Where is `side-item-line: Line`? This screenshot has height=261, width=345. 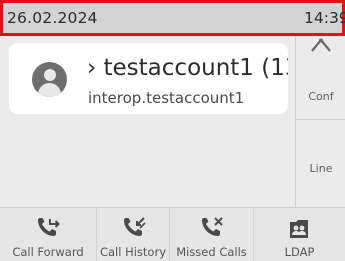 side-item-line: Line is located at coordinates (320, 162).